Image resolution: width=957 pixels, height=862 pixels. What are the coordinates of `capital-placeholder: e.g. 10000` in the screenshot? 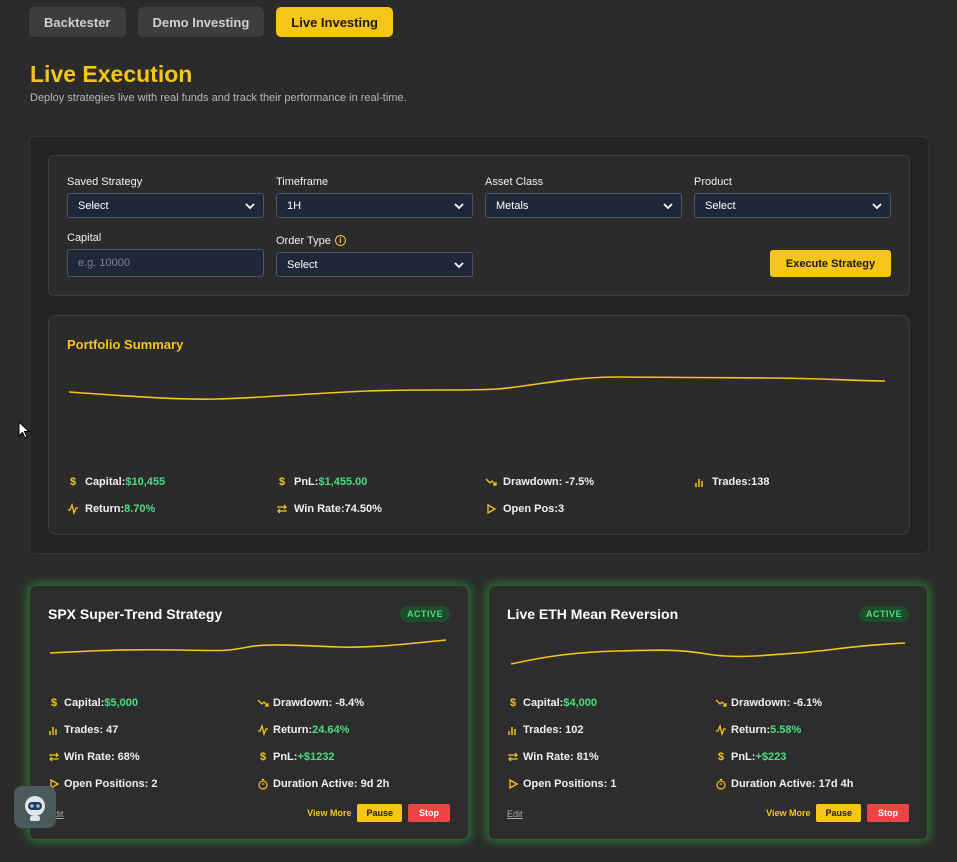 It's located at (104, 263).